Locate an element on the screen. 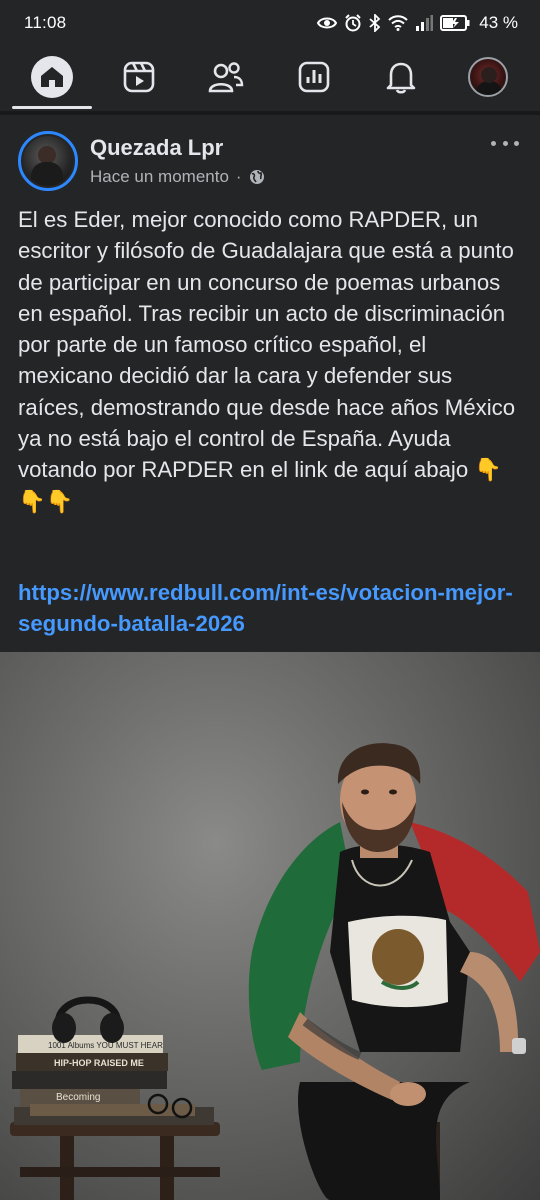 Image resolution: width=540 pixels, height=1200 pixels. more-options-icon is located at coordinates (505, 143).